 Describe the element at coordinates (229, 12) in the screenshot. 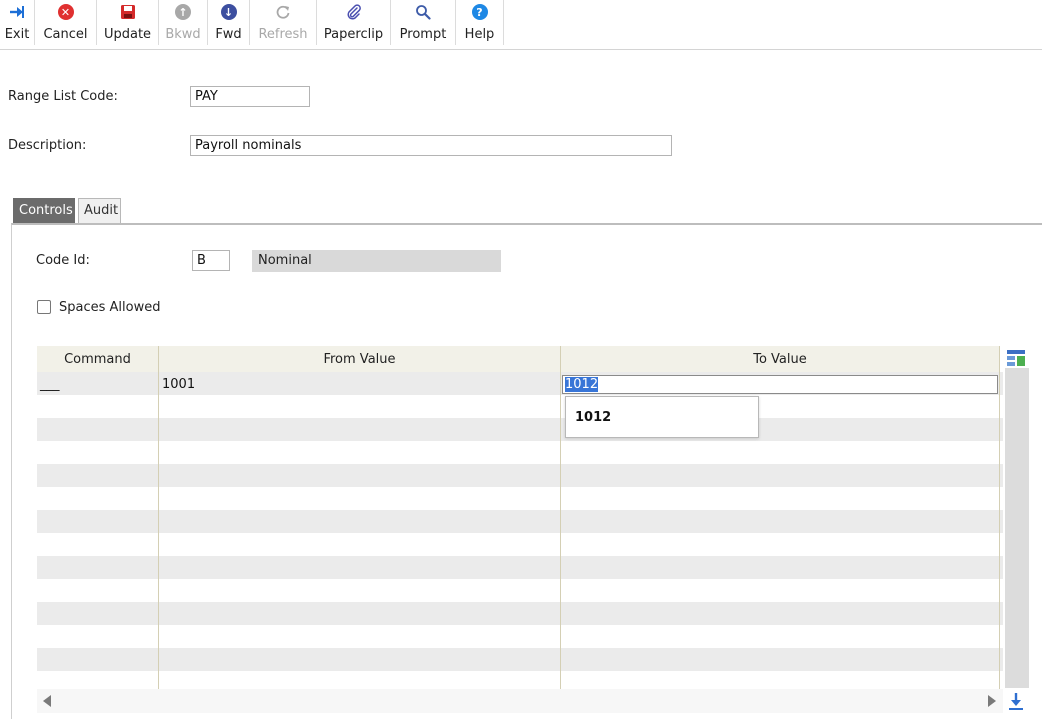

I see `down-arrow-icon: ↓` at that location.